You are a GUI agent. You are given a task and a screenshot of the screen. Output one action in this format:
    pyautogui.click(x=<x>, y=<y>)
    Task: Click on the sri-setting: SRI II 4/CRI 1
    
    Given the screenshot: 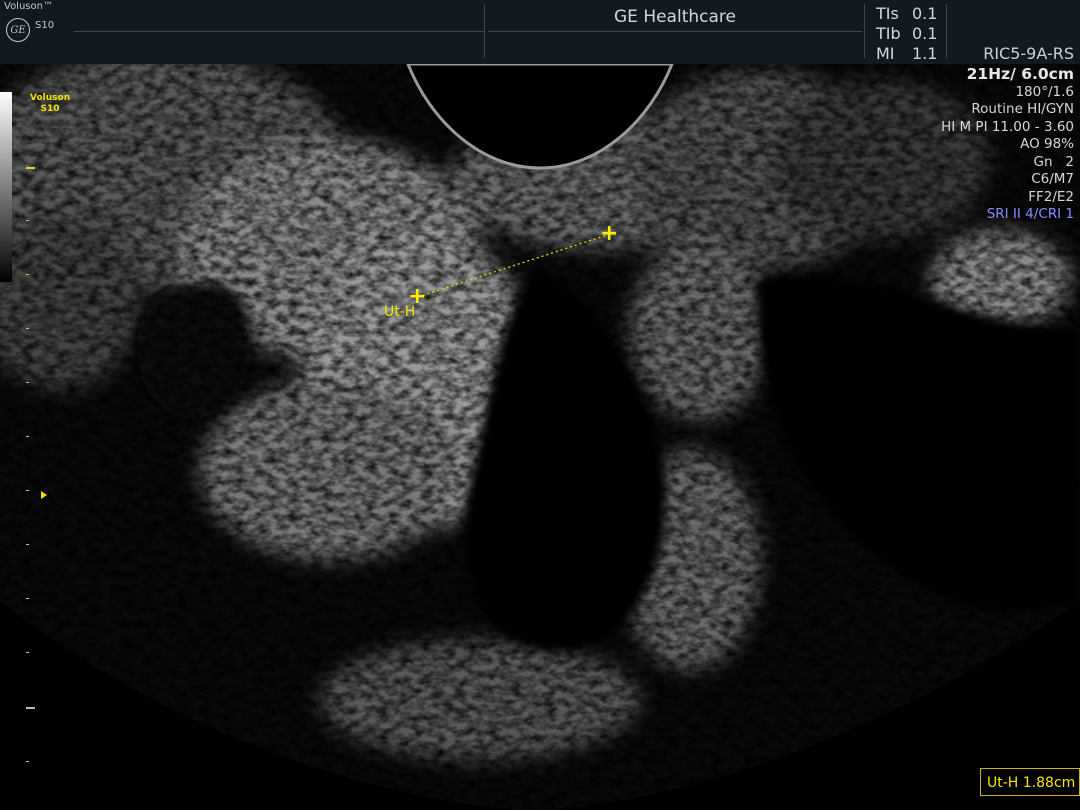 What is the action you would take?
    pyautogui.click(x=1030, y=214)
    